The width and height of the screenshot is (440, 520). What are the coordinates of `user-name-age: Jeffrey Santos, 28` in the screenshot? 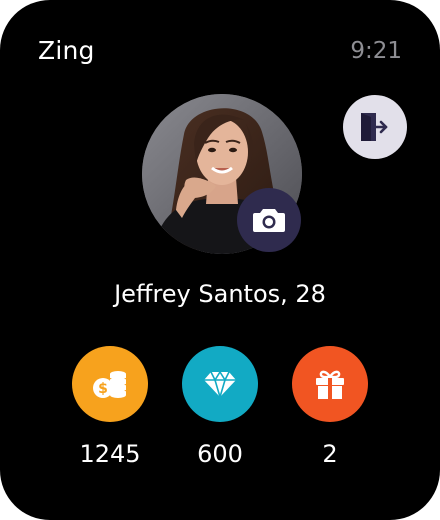 It's located at (220, 294).